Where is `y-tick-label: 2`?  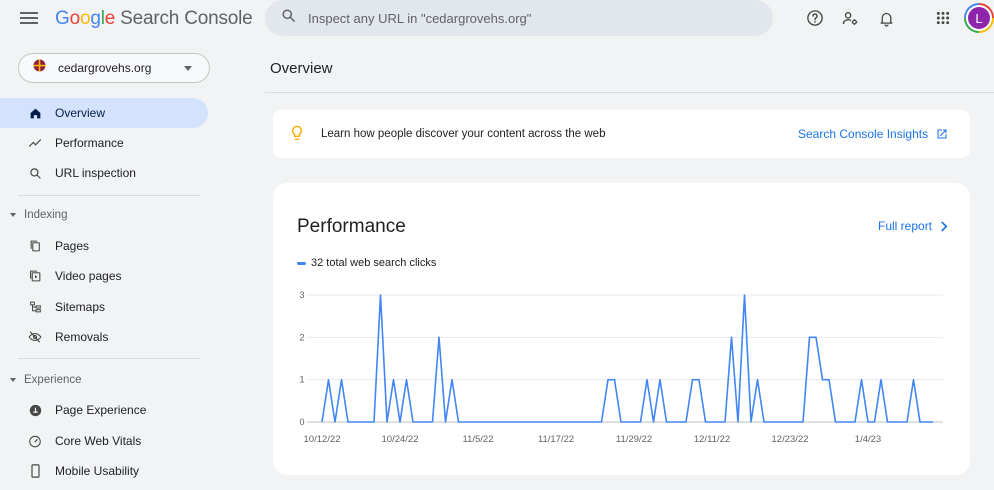 y-tick-label: 2 is located at coordinates (301, 337).